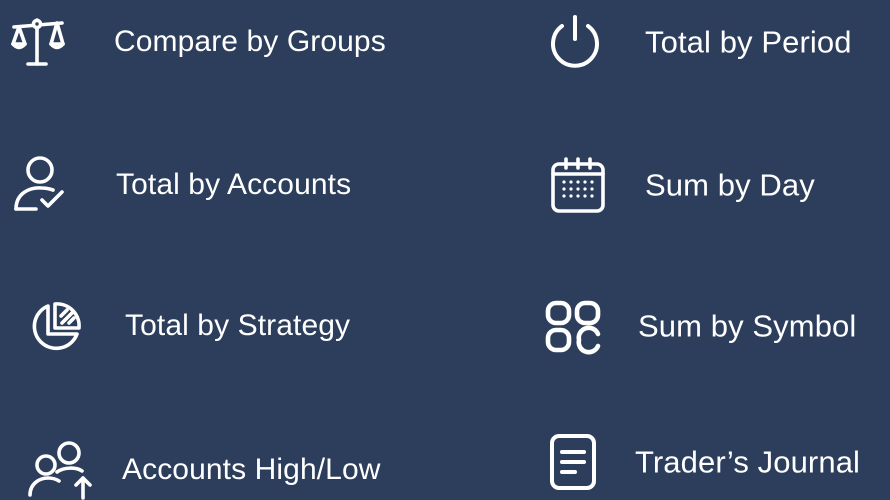 This screenshot has height=500, width=890. I want to click on pie-chart-icon, so click(55, 328).